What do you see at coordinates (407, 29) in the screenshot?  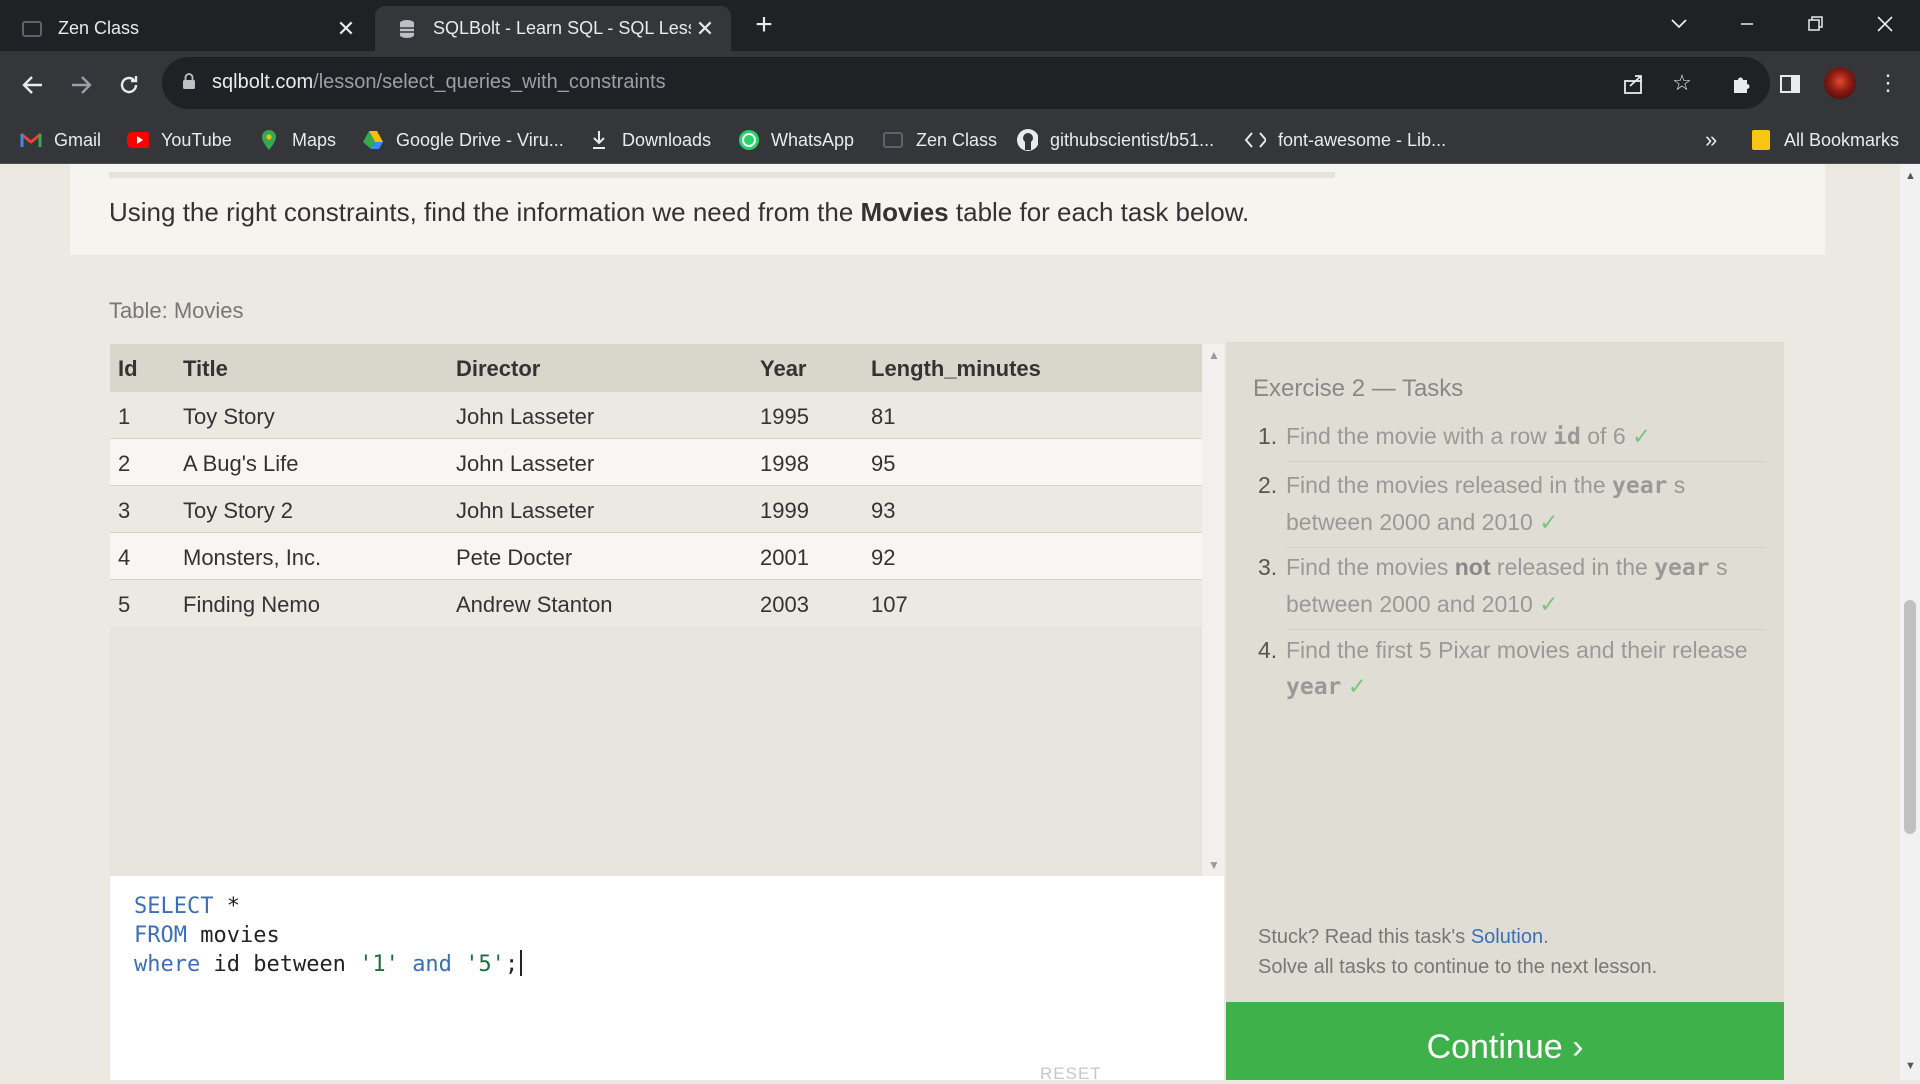 I see `sqlbolt-favicon-icon` at bounding box center [407, 29].